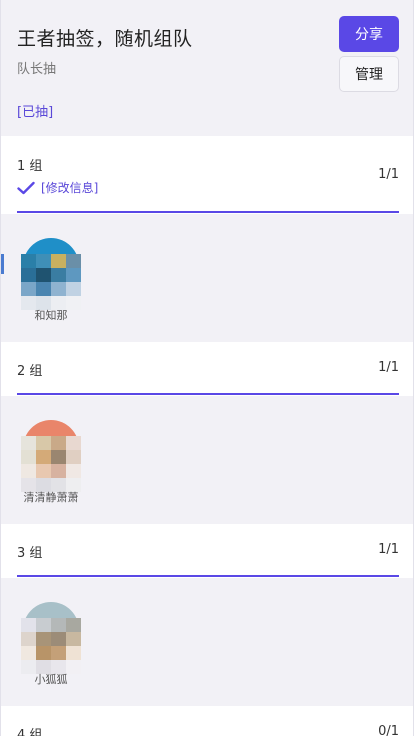 The height and width of the screenshot is (736, 414). I want to click on edit-info-row: [修改信息], so click(57, 187).